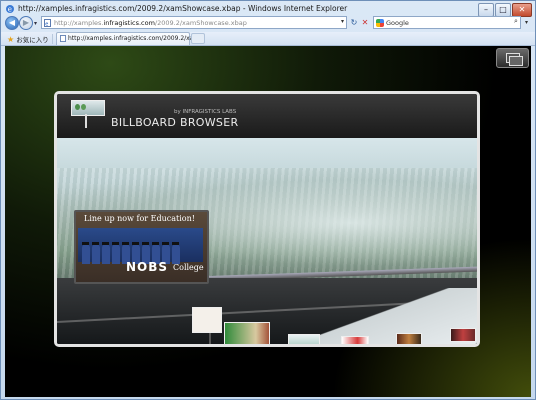 This screenshot has height=400, width=536. Describe the element at coordinates (512, 58) in the screenshot. I see `fullscreen-button` at that location.